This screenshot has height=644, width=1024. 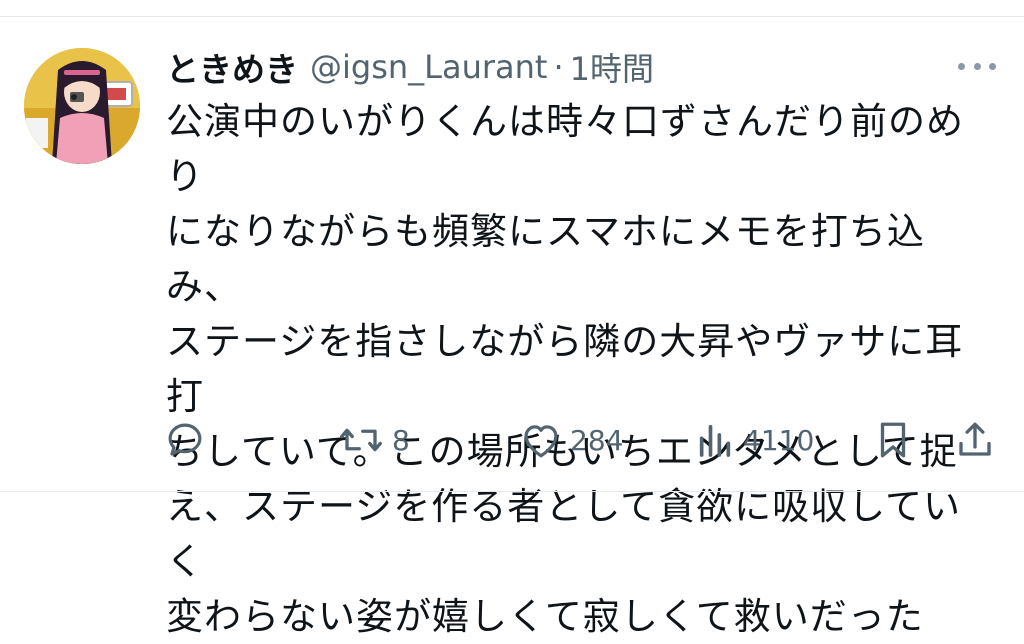 I want to click on views-button: 4110, so click(x=754, y=440).